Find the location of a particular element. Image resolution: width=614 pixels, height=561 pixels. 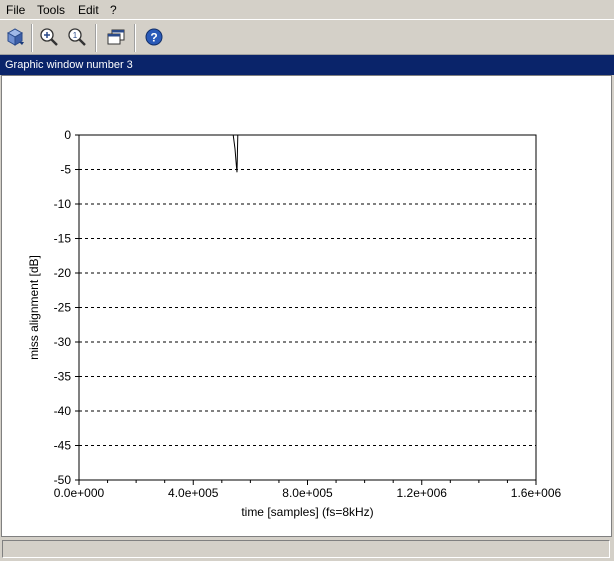

help-button: ? is located at coordinates (154, 37).